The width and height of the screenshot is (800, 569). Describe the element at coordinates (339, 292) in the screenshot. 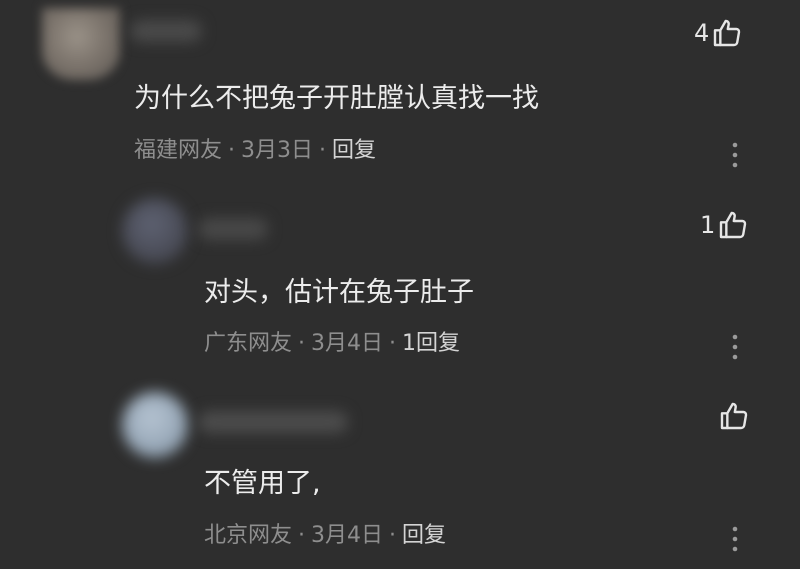

I see `comment-text: 对头，估计在兔子肚子` at that location.